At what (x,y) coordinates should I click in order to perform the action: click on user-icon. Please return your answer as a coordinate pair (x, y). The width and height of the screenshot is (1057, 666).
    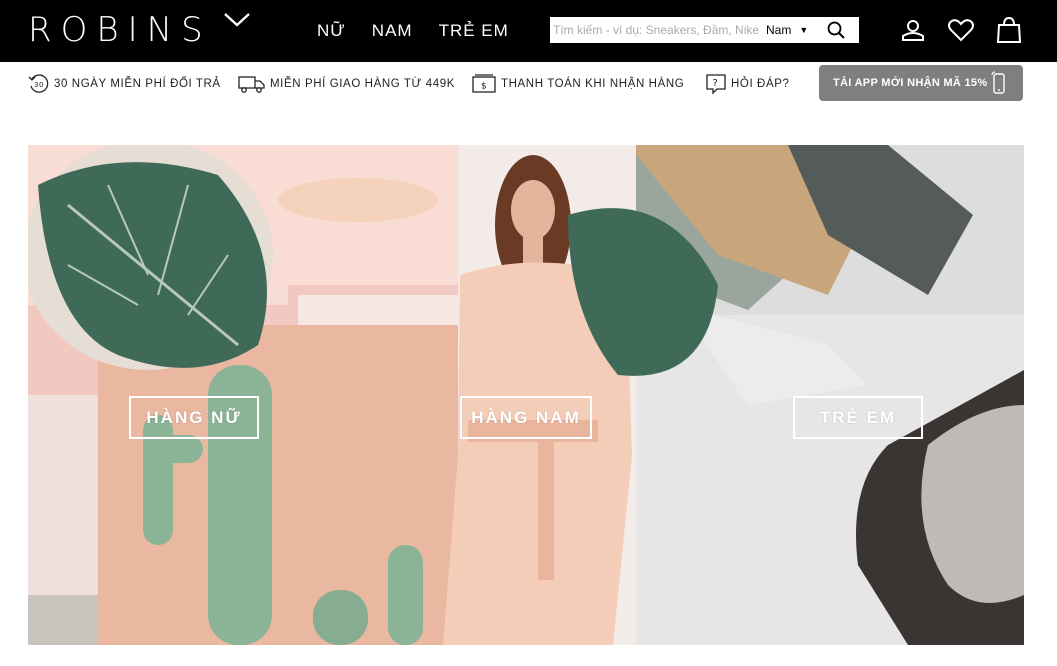
    Looking at the image, I should click on (913, 30).